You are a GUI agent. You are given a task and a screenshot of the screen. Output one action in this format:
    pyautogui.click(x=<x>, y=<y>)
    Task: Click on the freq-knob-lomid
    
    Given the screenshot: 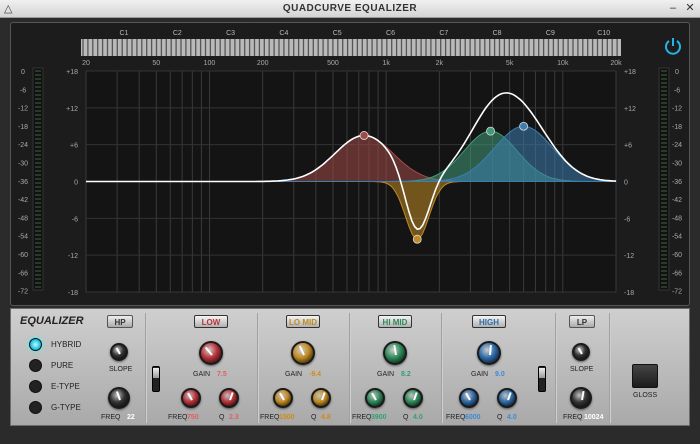 What is the action you would take?
    pyautogui.click(x=283, y=398)
    